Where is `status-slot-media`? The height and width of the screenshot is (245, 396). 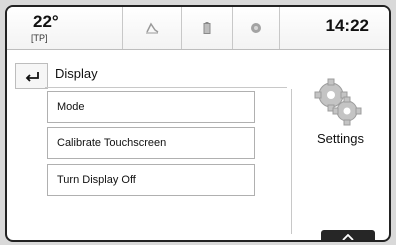 status-slot-media is located at coordinates (256, 28).